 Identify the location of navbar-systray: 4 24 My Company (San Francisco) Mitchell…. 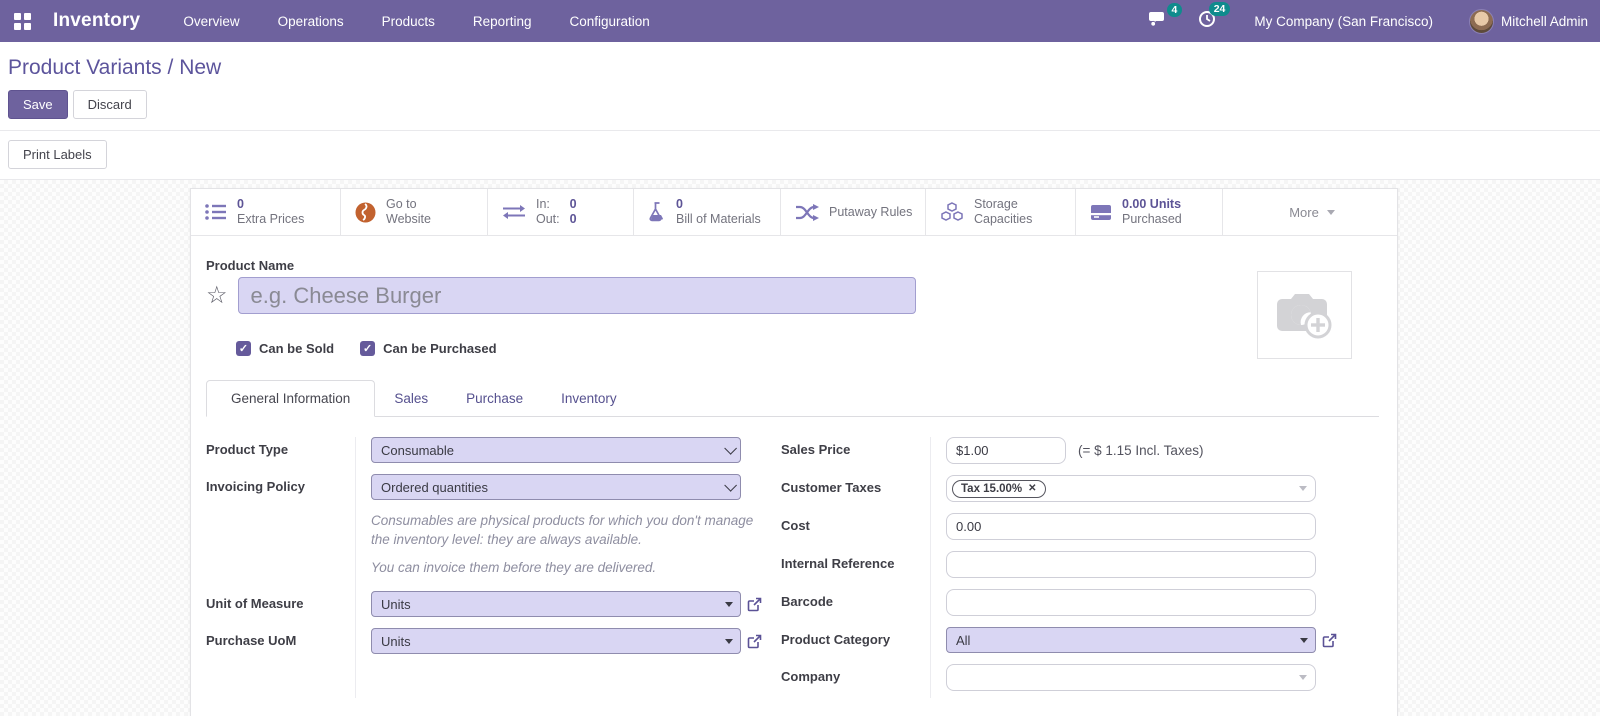
(1363, 20).